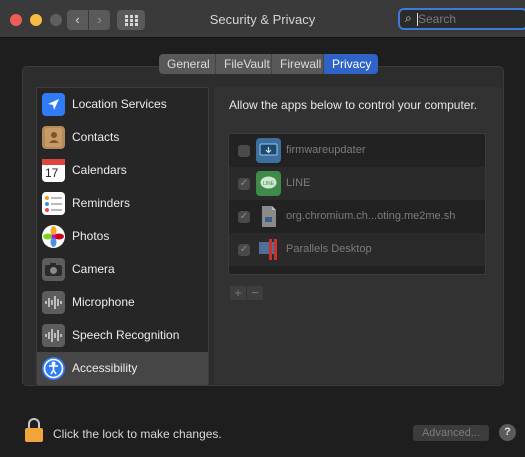  Describe the element at coordinates (326, 150) in the screenshot. I see `app-name: firmwareupdater` at that location.